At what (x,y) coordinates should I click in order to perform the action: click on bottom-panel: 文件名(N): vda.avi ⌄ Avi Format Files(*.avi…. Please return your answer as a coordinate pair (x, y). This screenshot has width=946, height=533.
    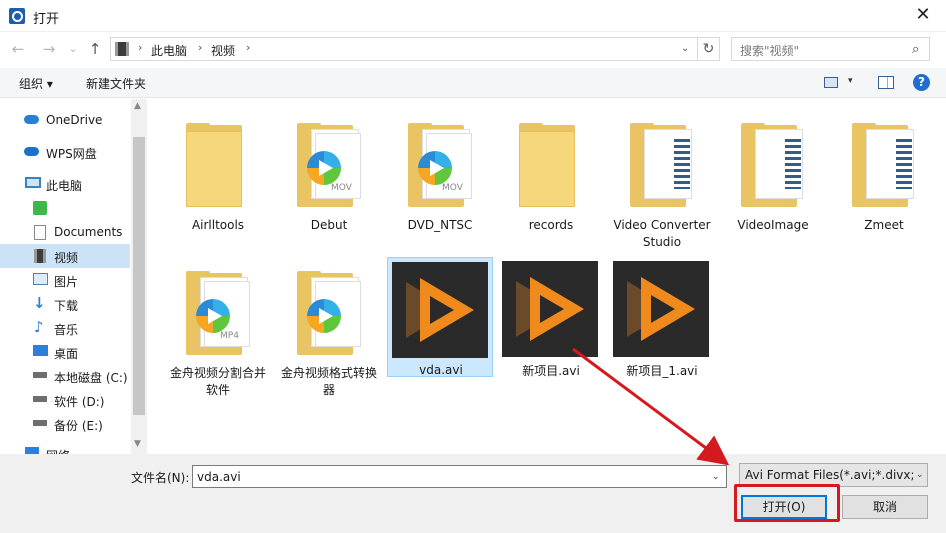
    Looking at the image, I should click on (473, 493).